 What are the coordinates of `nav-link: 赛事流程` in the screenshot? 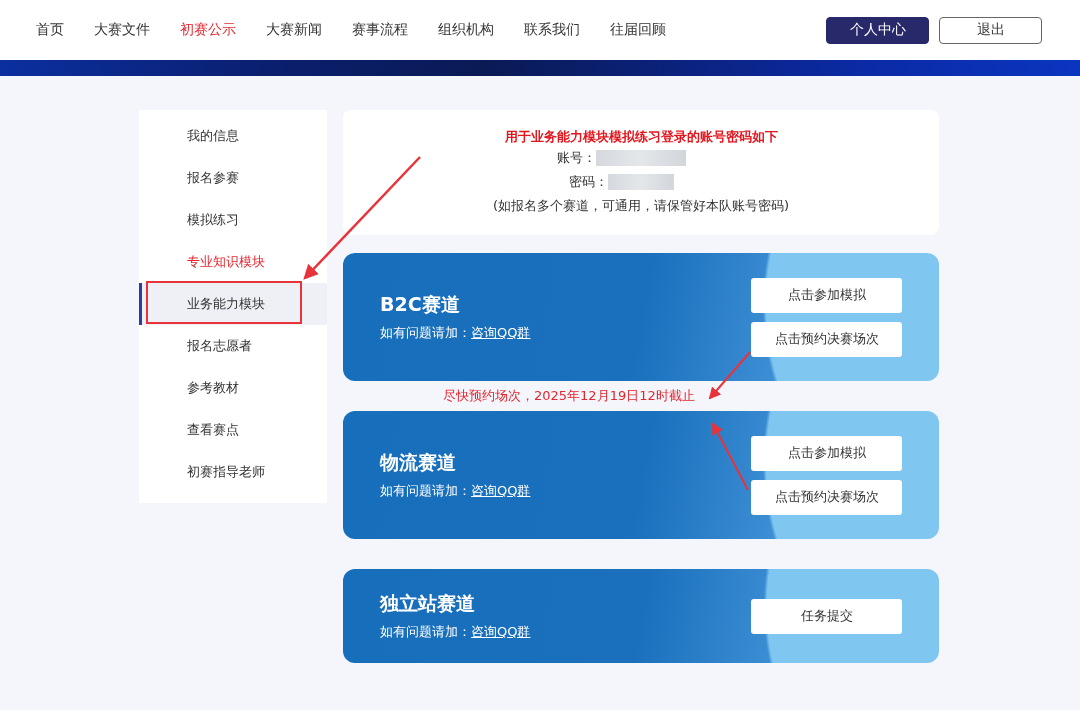 It's located at (380, 30).